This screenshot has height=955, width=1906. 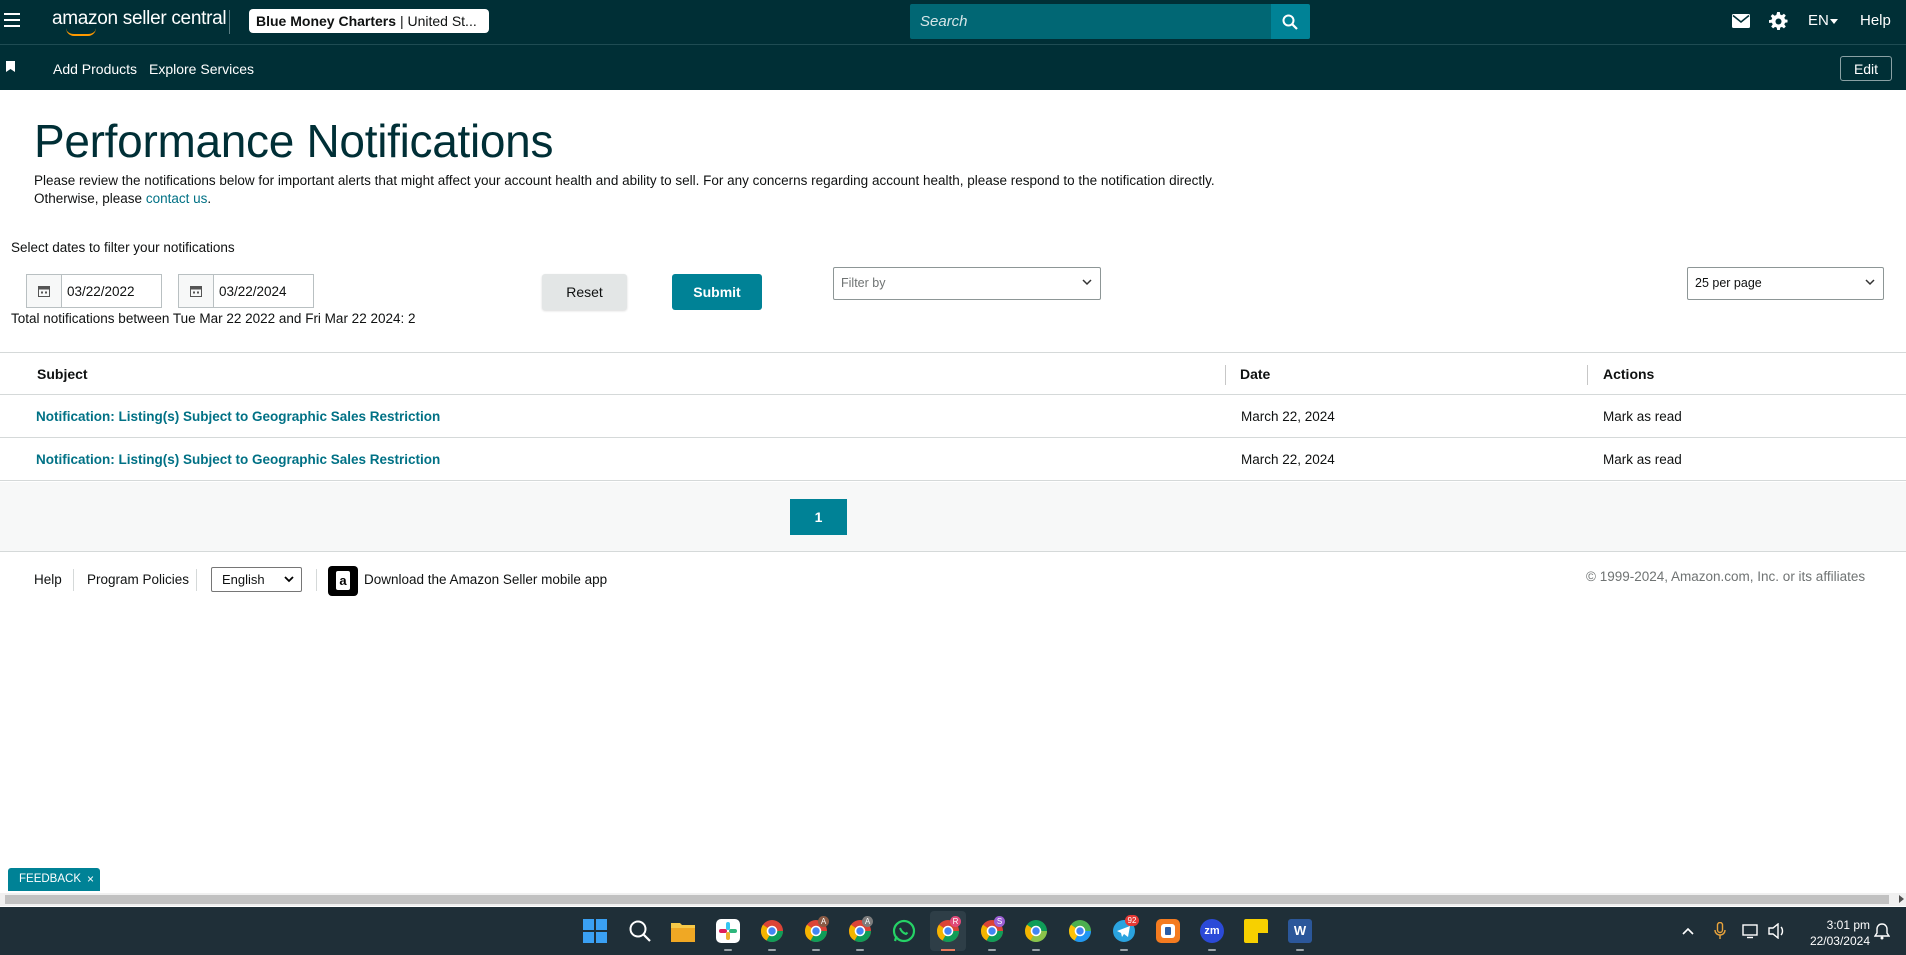 What do you see at coordinates (818, 517) in the screenshot?
I see `page-1-button: 1` at bounding box center [818, 517].